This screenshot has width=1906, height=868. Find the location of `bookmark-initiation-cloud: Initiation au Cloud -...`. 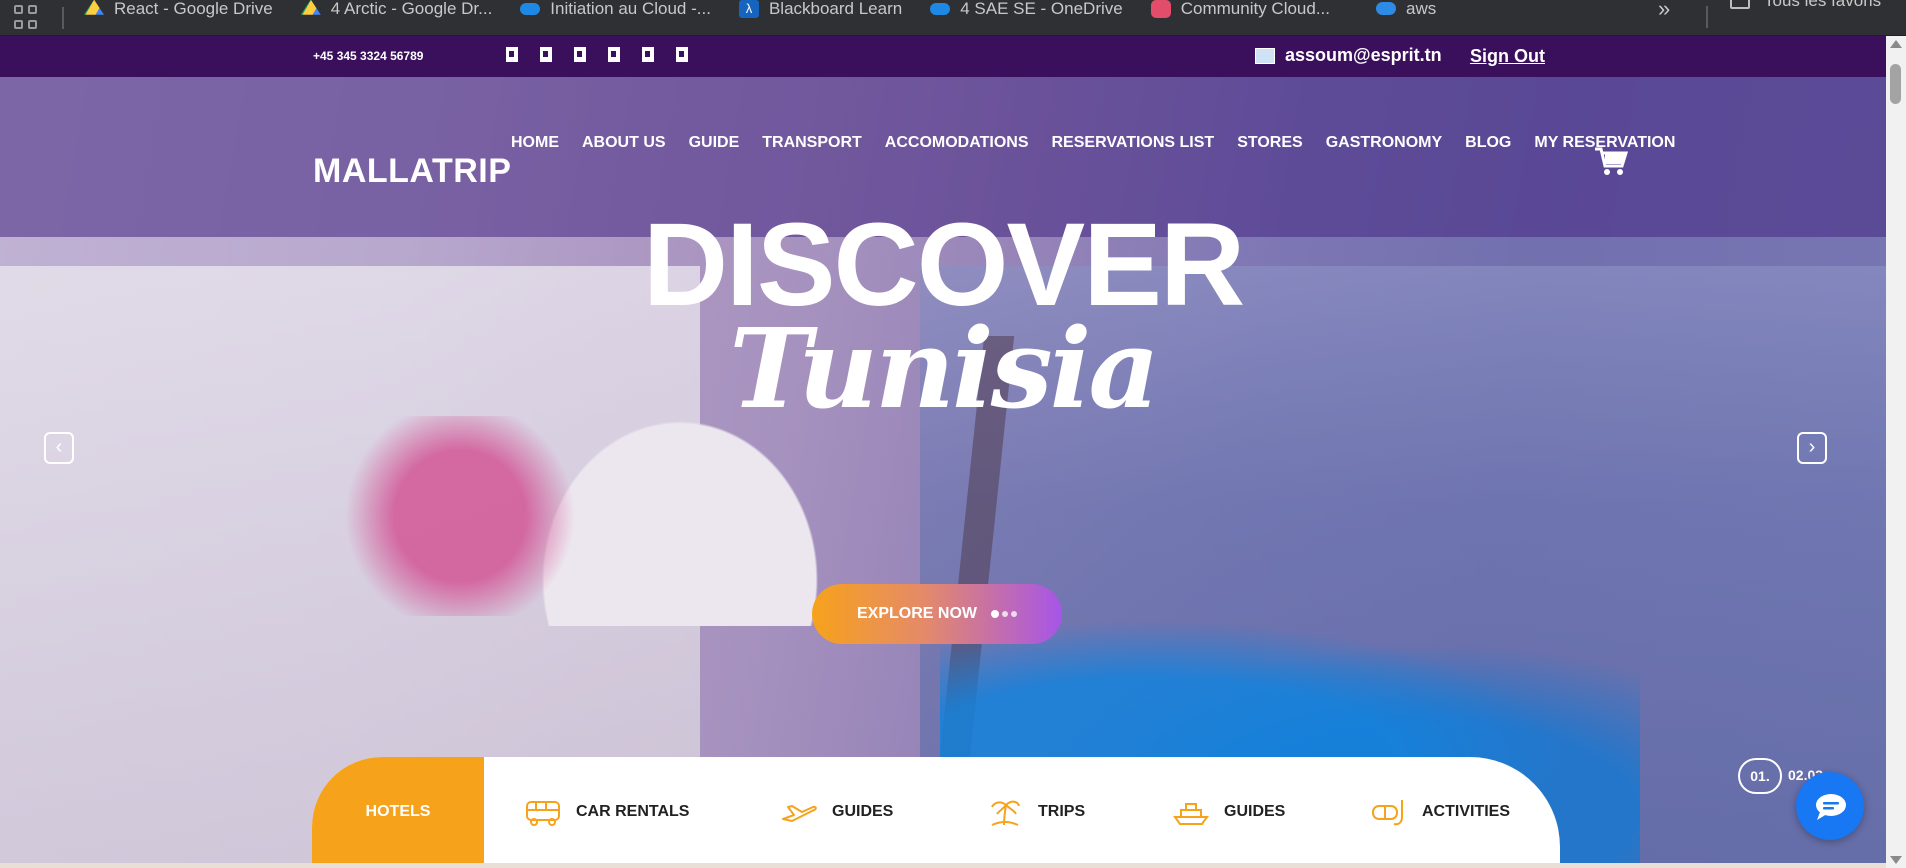

bookmark-initiation-cloud: Initiation au Cloud -... is located at coordinates (615, 9).